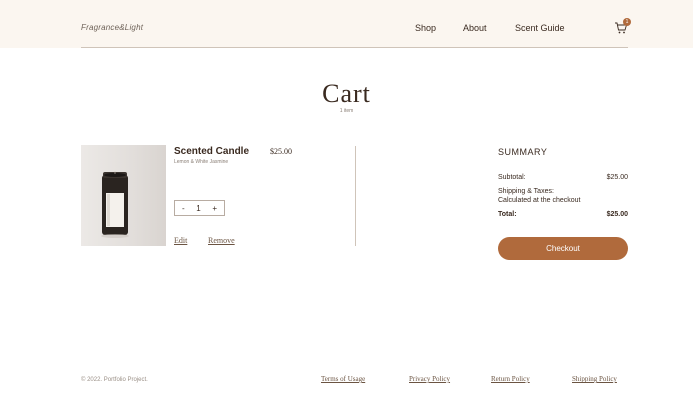  What do you see at coordinates (211, 151) in the screenshot?
I see `product-name: Scented Candle` at bounding box center [211, 151].